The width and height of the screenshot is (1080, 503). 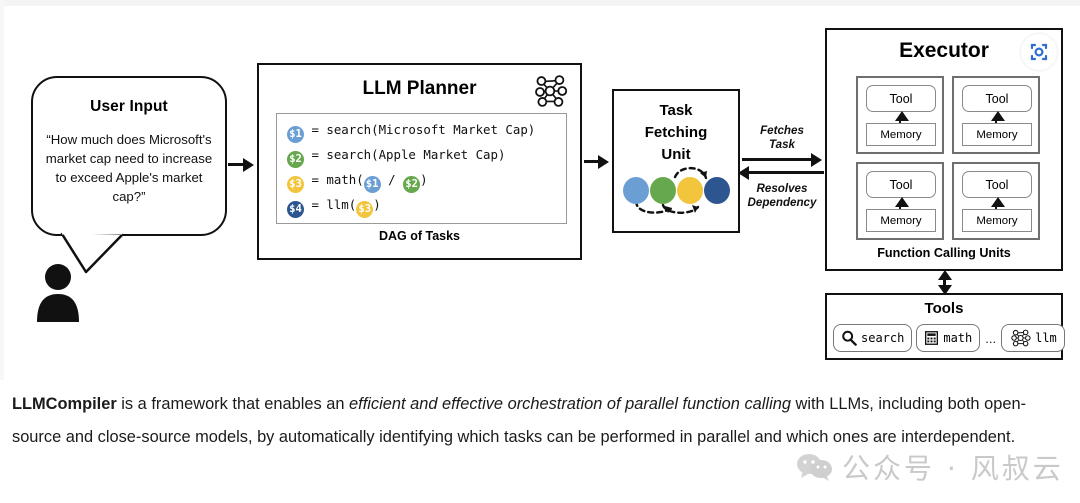 What do you see at coordinates (419, 236) in the screenshot?
I see `dag-of-tasks-label: DAG of Tasks` at bounding box center [419, 236].